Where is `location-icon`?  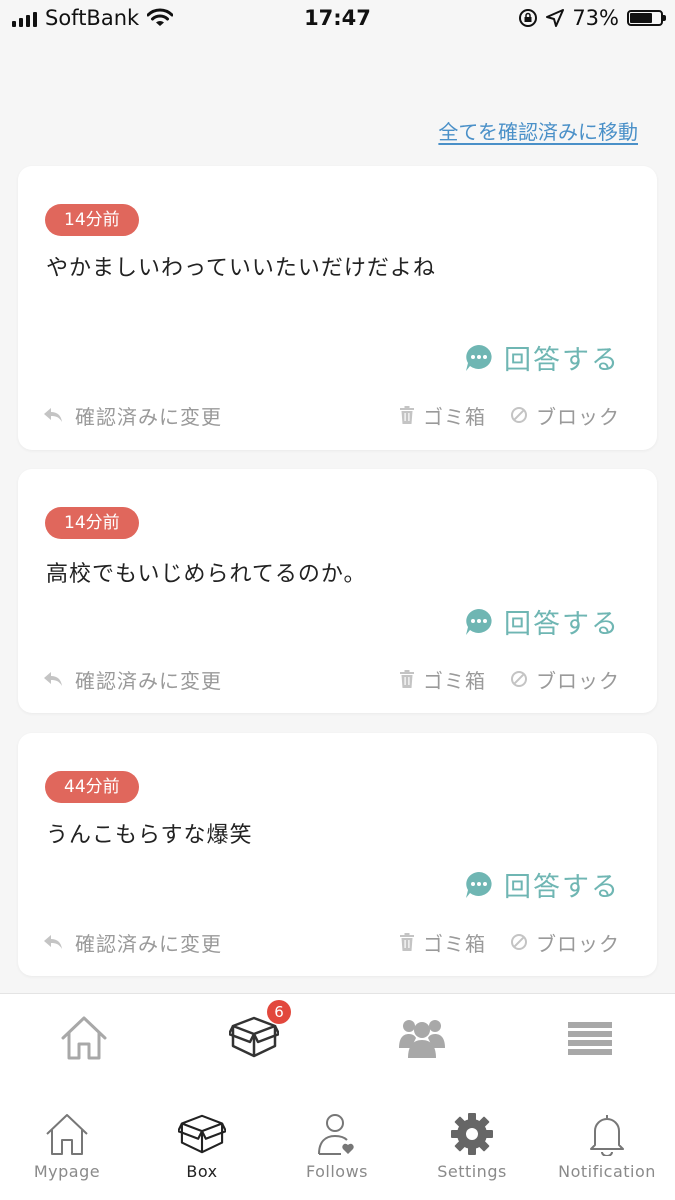
location-icon is located at coordinates (555, 18).